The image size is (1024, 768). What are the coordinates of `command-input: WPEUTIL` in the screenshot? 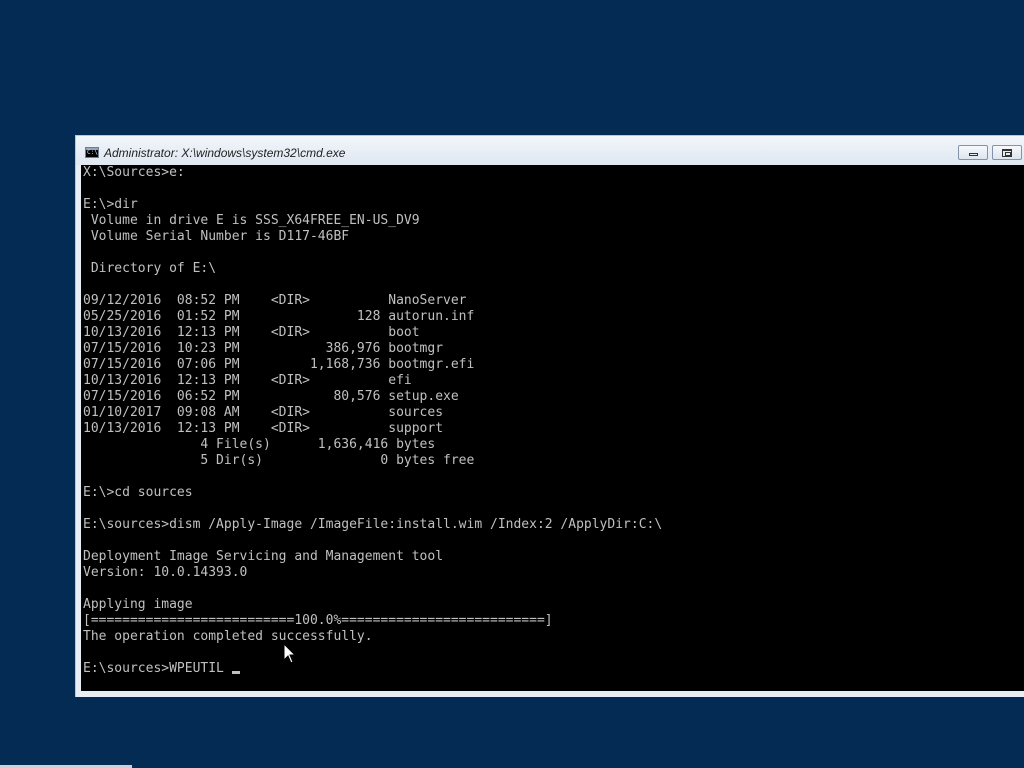 It's located at (200, 668).